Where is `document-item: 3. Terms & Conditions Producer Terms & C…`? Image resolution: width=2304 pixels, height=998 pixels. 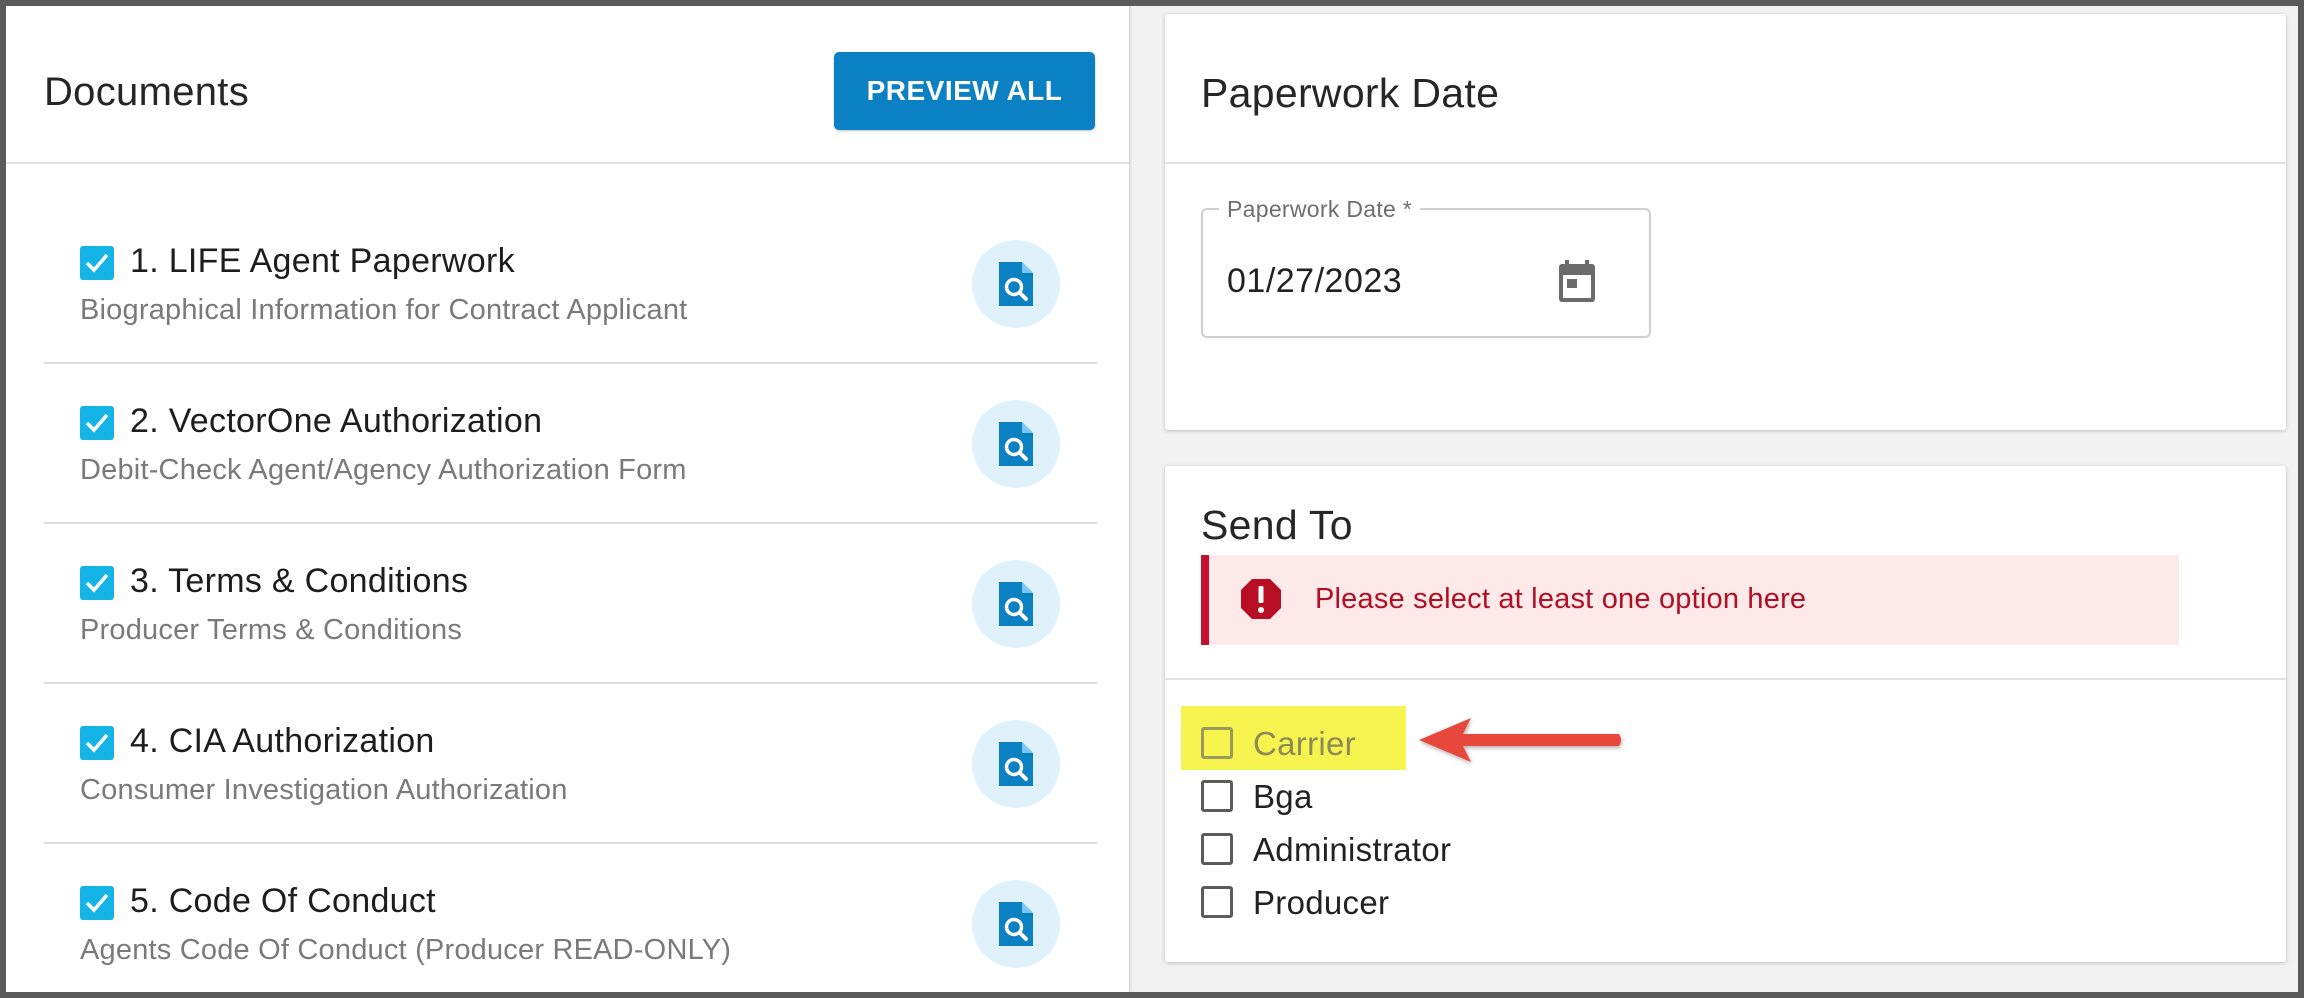
document-item: 3. Terms & Conditions Producer Terms & C… is located at coordinates (570, 604).